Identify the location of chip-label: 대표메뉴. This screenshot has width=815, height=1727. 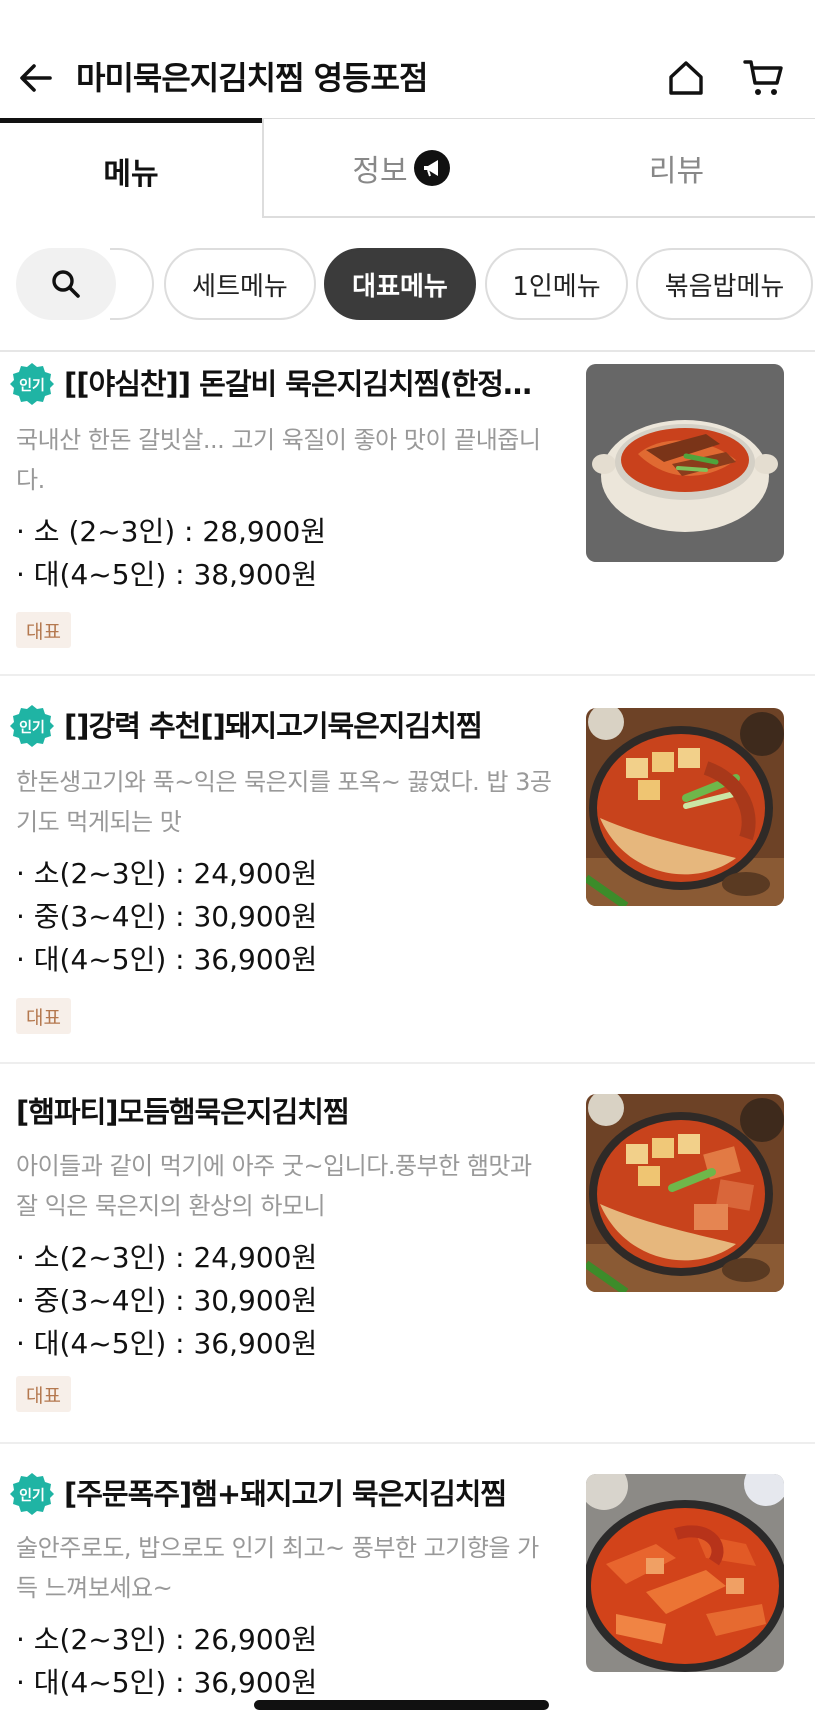
(400, 286).